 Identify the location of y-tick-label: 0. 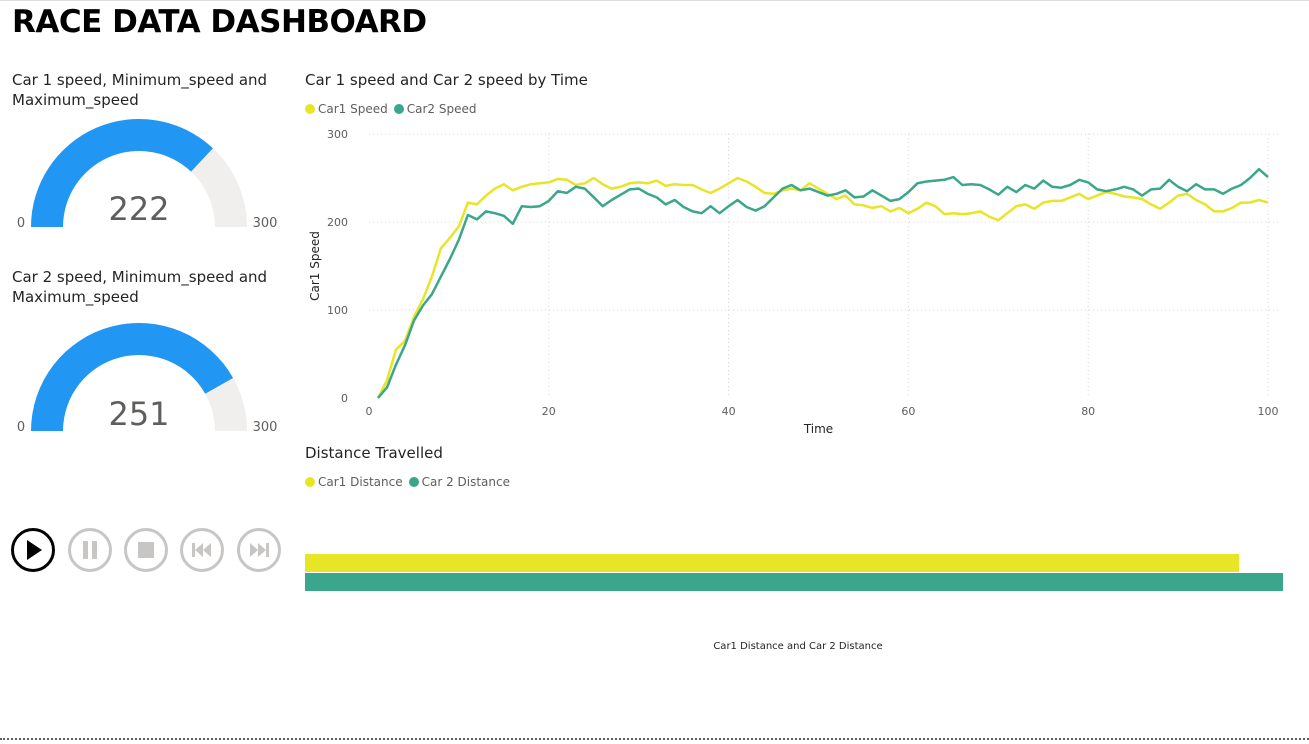
(344, 398).